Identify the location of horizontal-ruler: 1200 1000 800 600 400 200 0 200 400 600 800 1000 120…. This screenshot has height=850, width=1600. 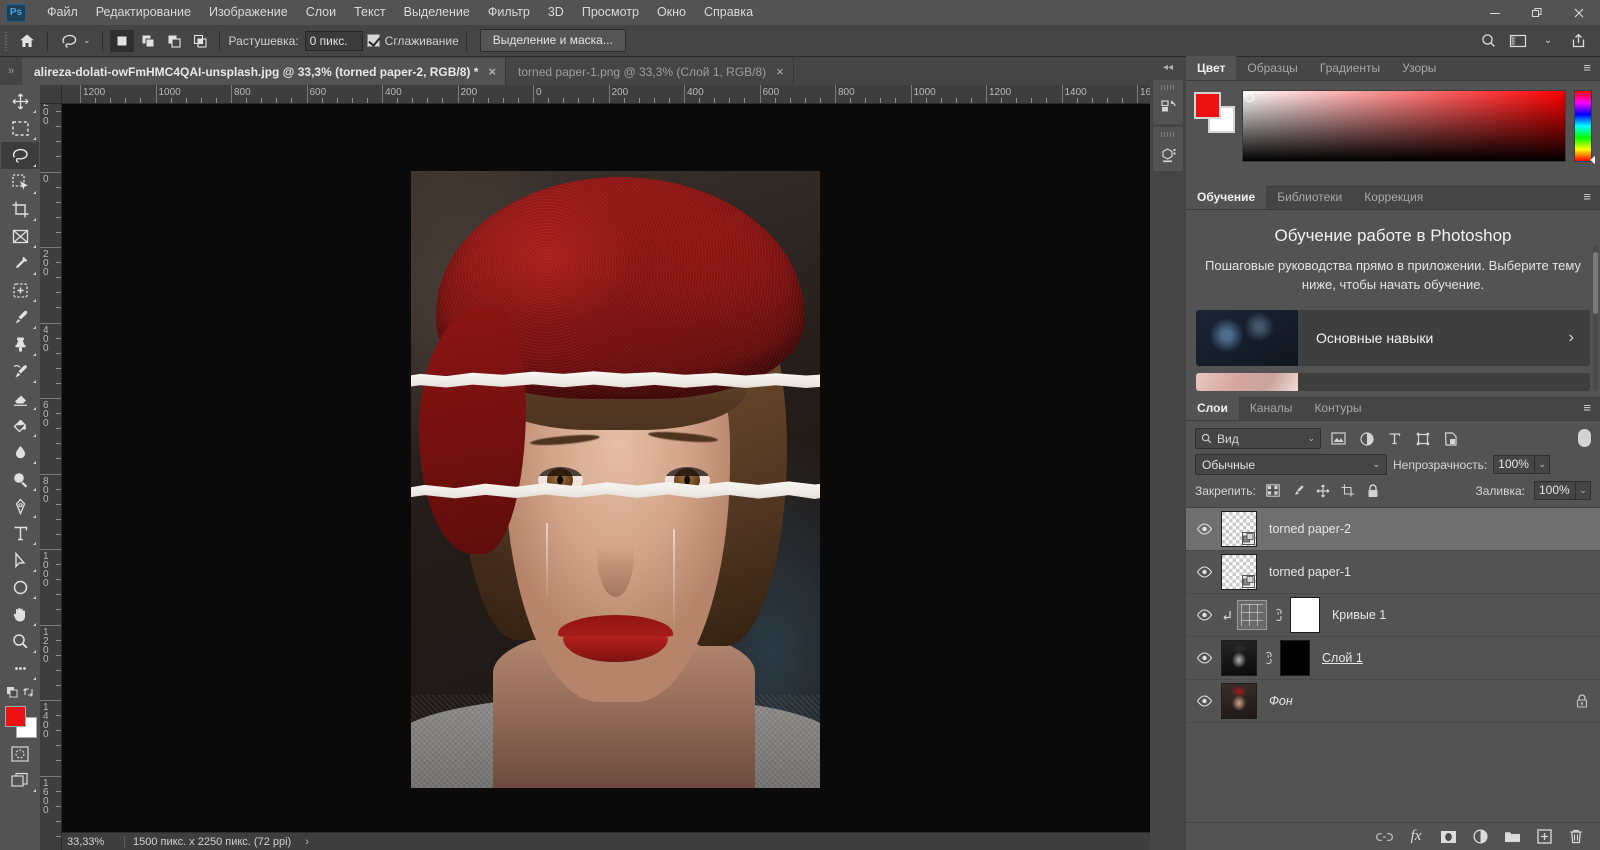
(606, 94).